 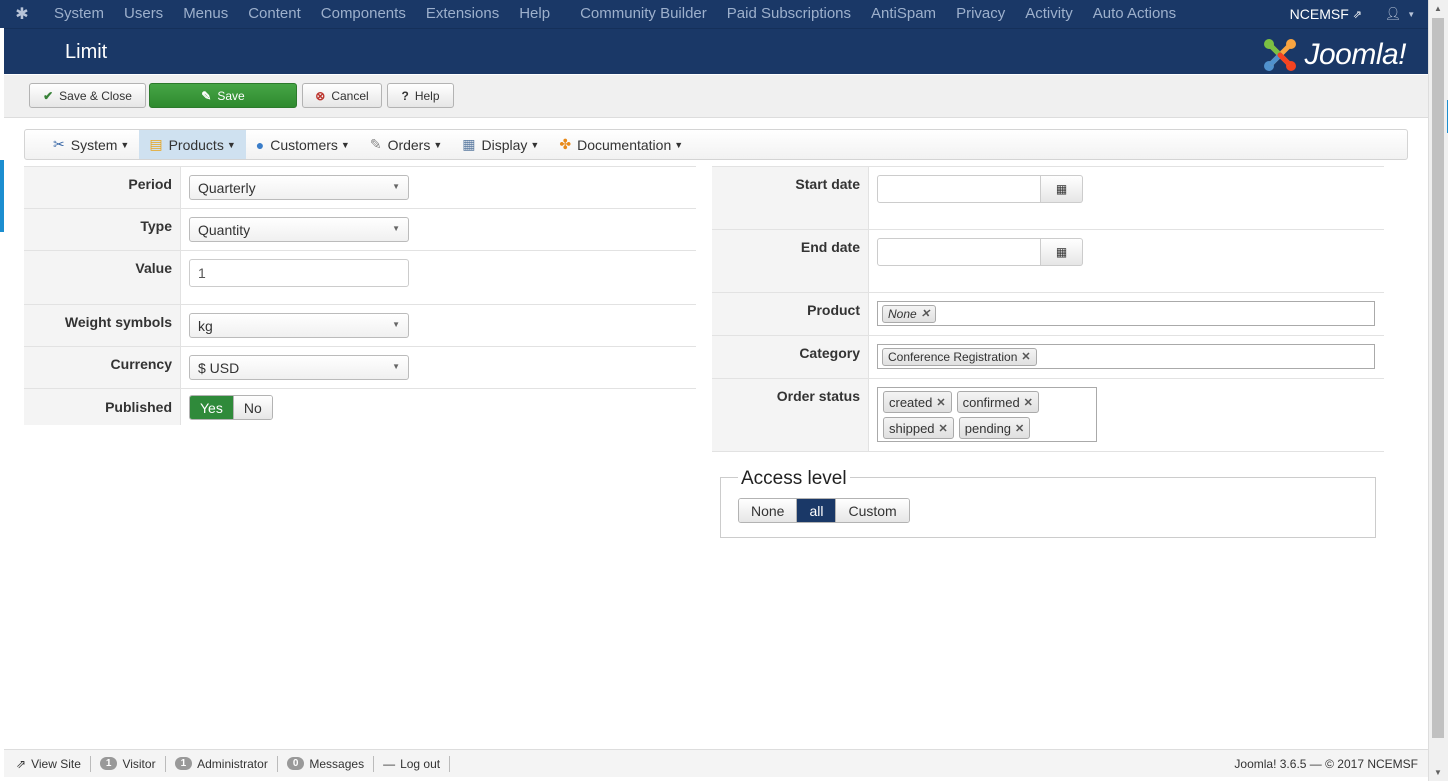 I want to click on admin-count: 1 Administrator, so click(x=222, y=763).